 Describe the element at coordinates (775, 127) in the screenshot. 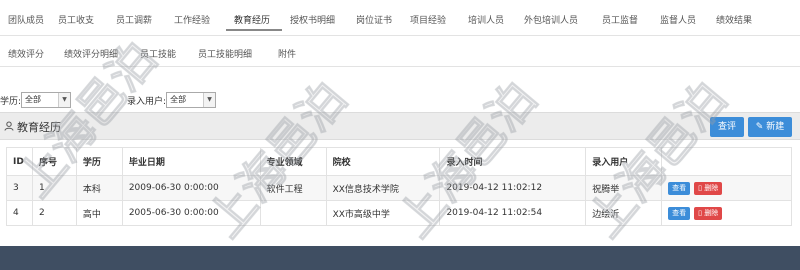

I see `new-button-label: 新建` at that location.